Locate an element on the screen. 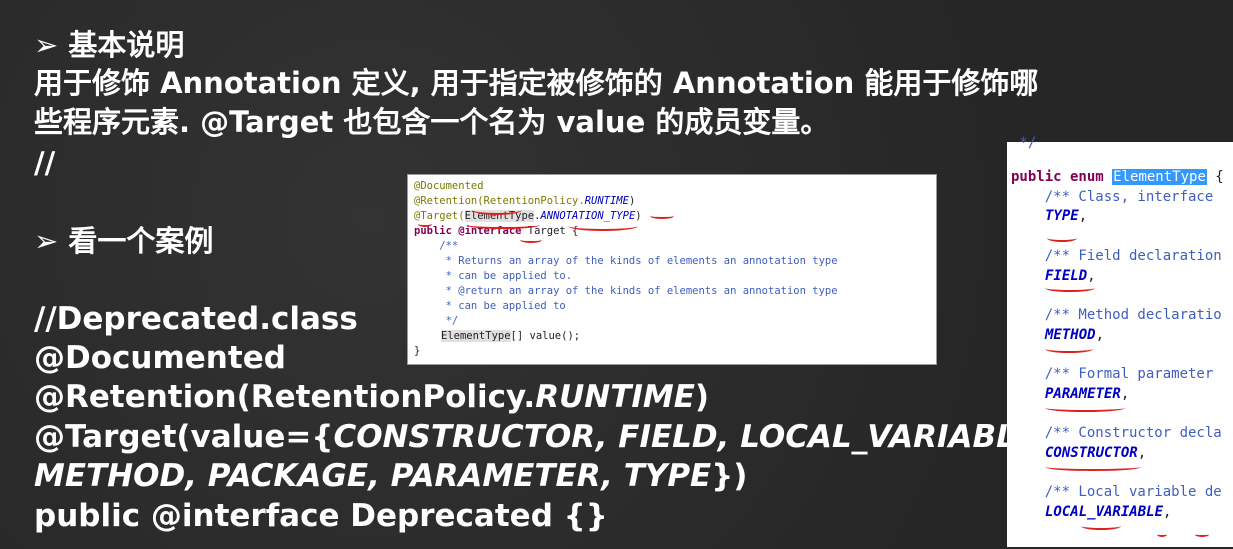 This screenshot has height=549, width=1233. code-token: RUNTIME is located at coordinates (606, 201).